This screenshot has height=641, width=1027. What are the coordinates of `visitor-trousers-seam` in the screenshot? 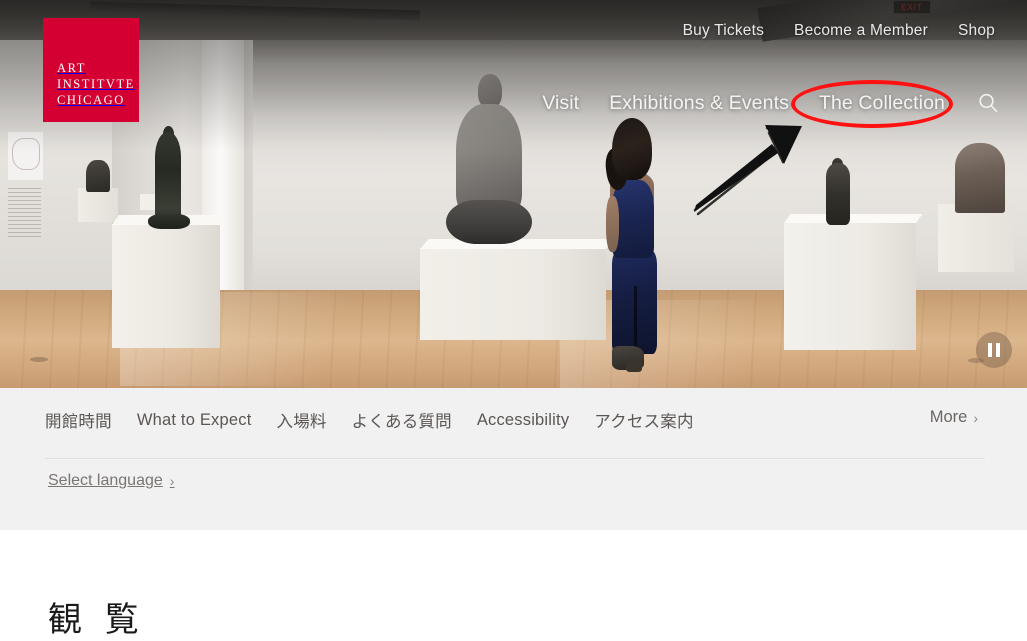 It's located at (635, 320).